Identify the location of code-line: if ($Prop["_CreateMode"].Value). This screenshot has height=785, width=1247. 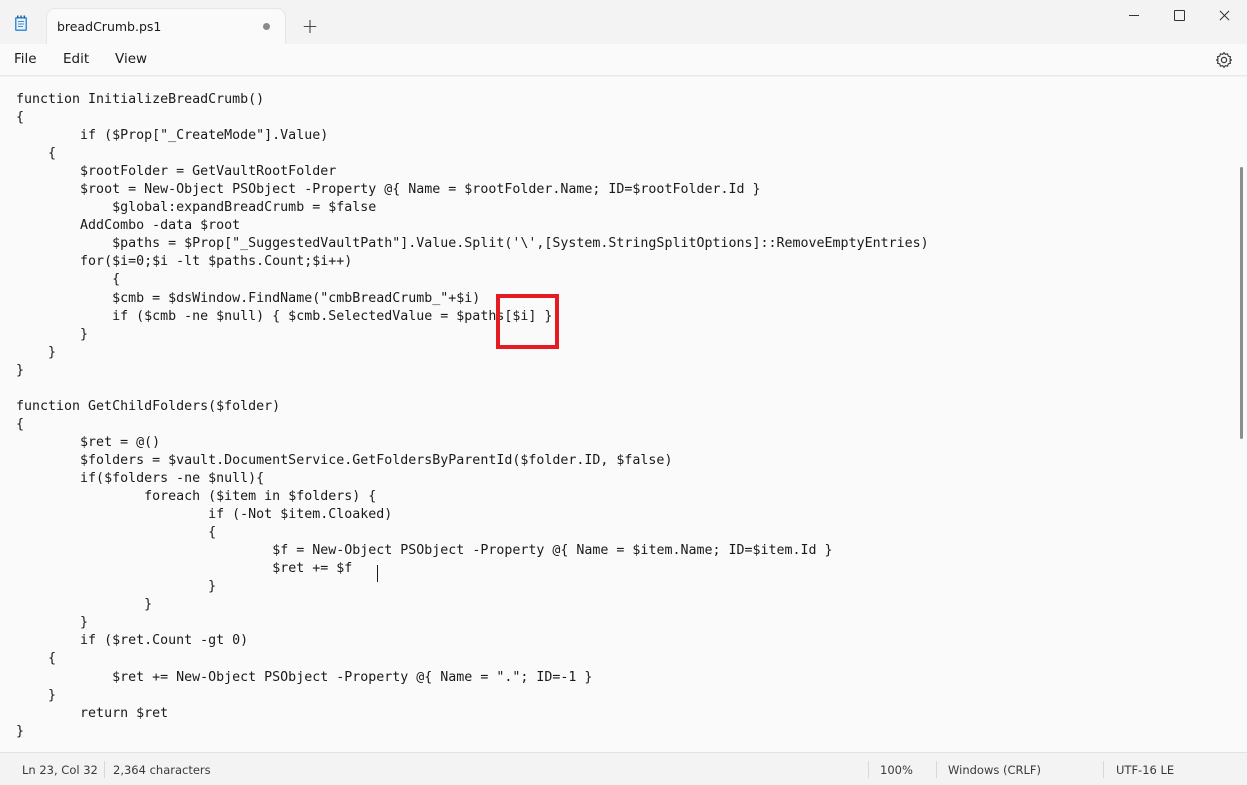
(472, 136).